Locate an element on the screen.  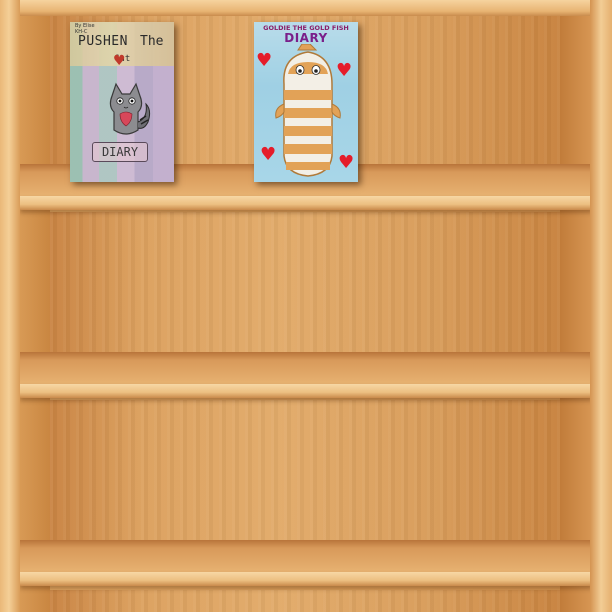
frame-right is located at coordinates (601, 306).